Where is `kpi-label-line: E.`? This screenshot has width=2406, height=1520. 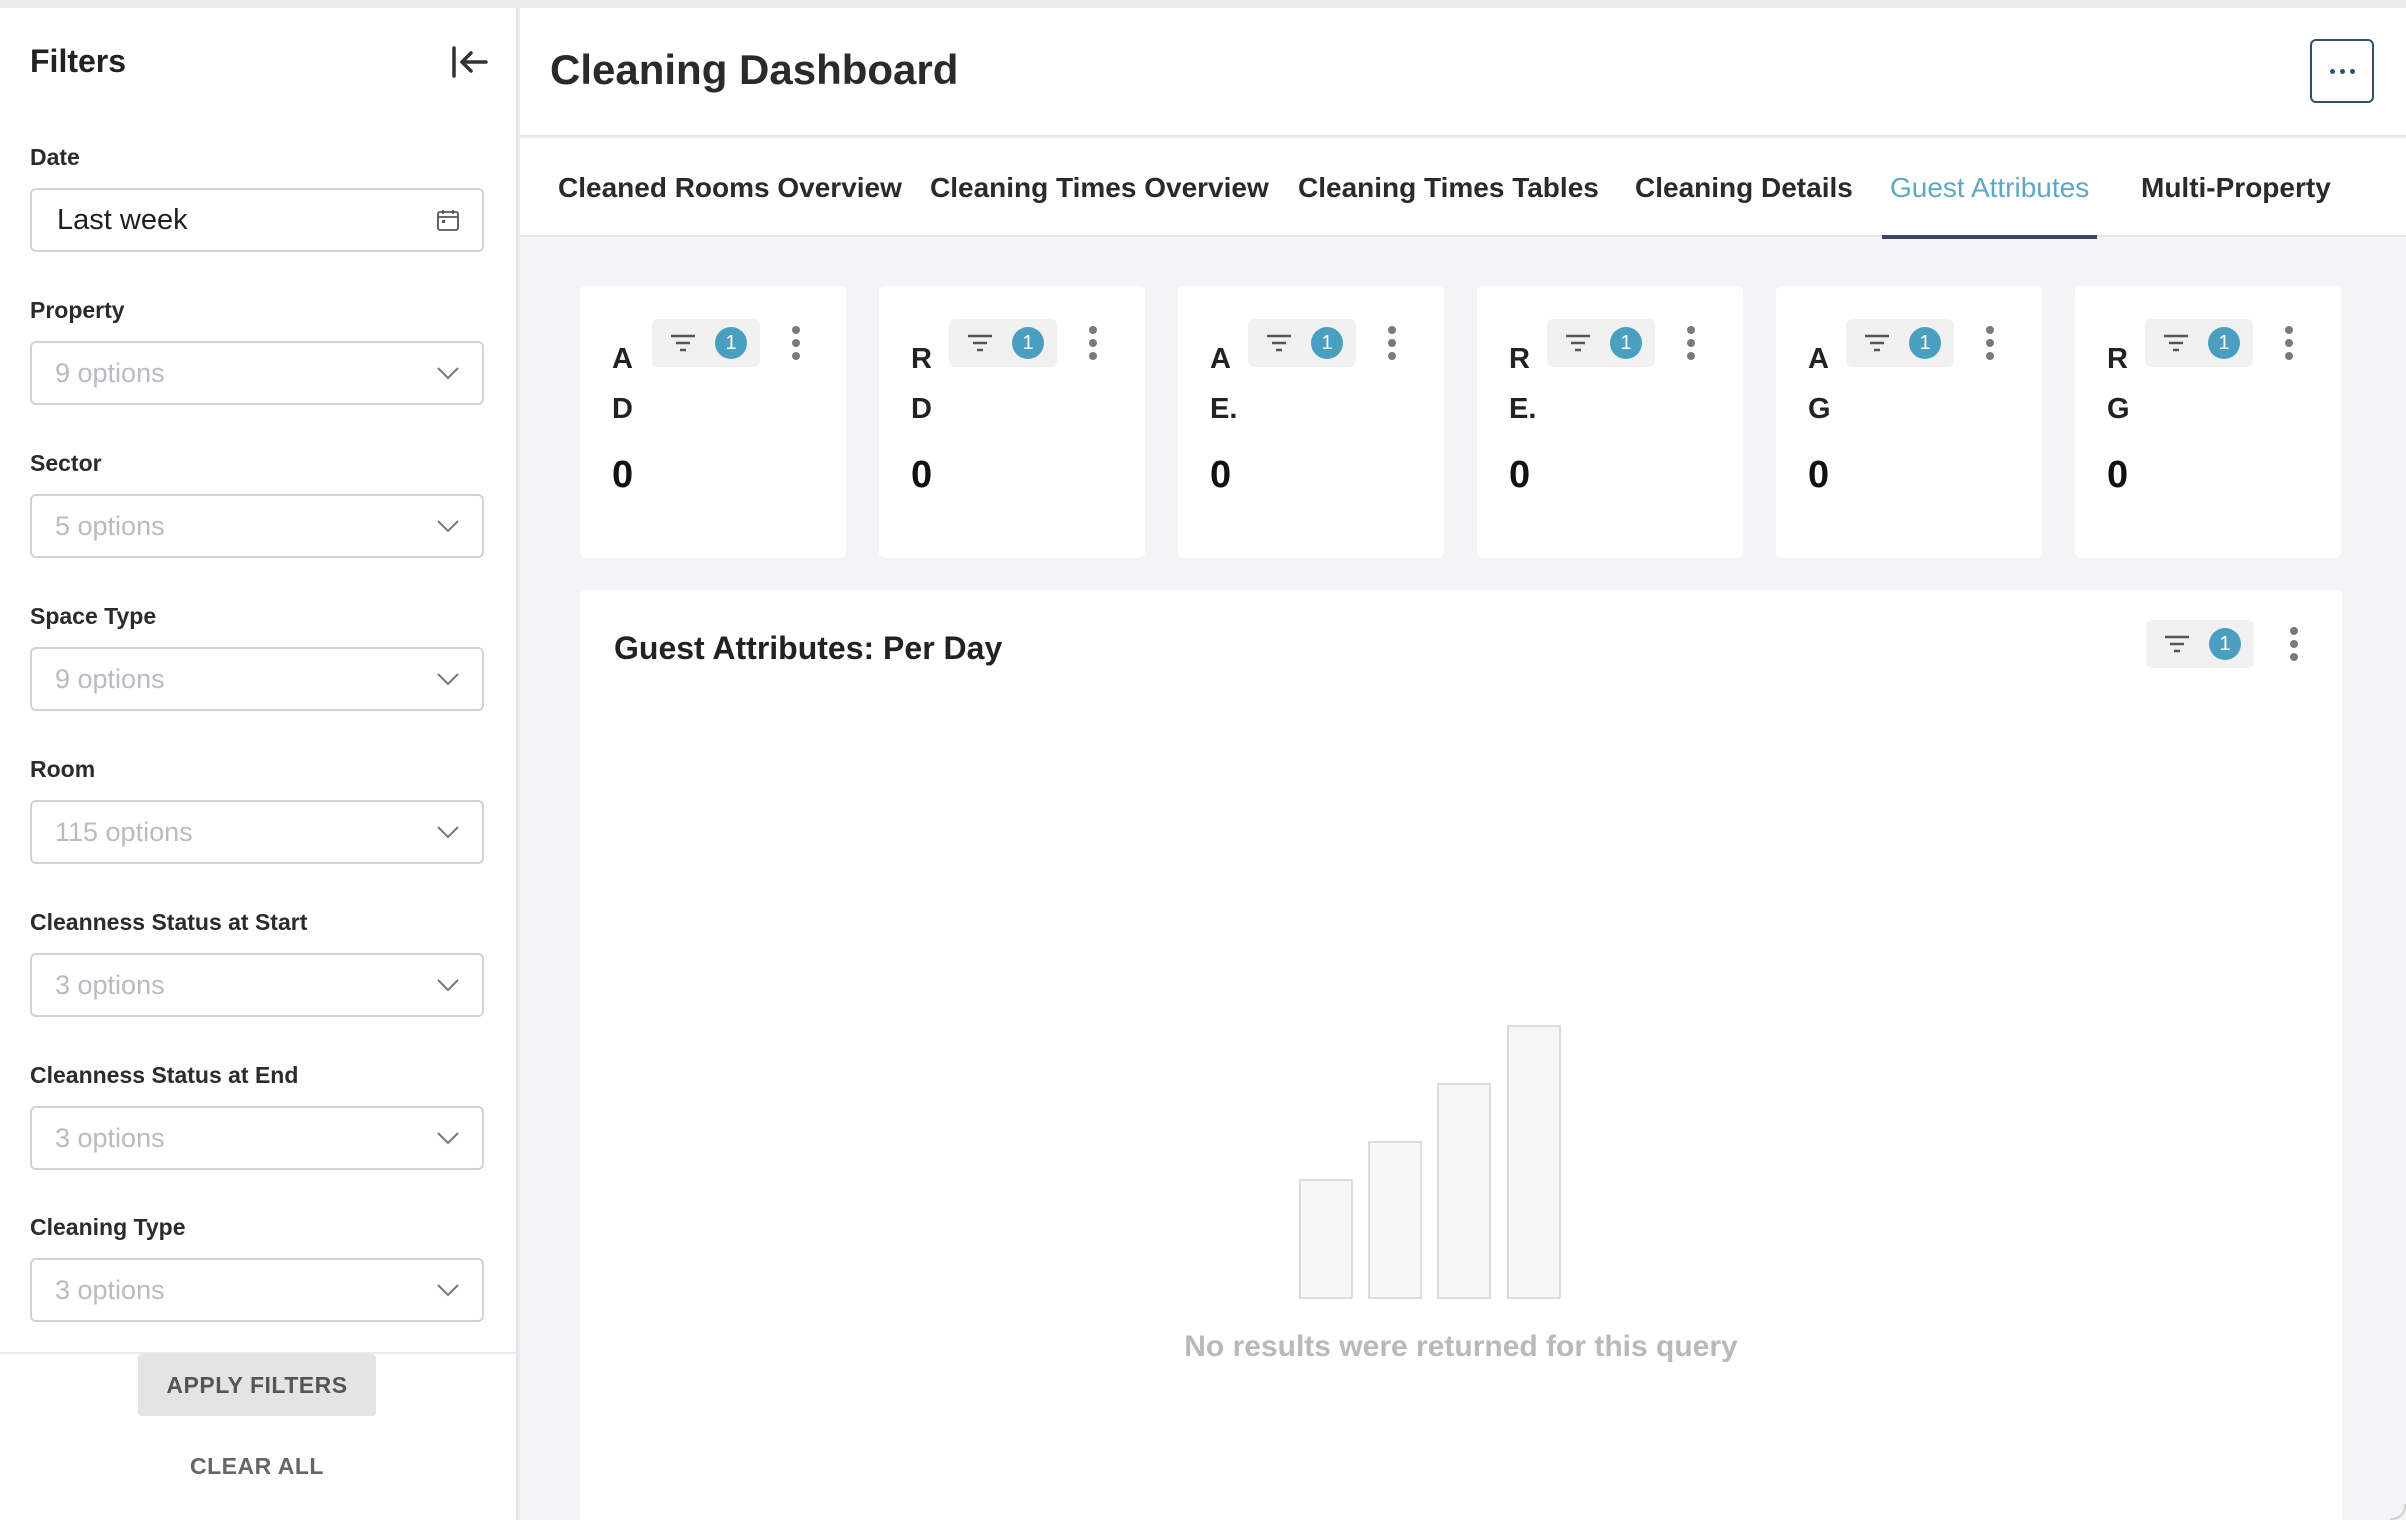 kpi-label-line: E. is located at coordinates (1523, 409).